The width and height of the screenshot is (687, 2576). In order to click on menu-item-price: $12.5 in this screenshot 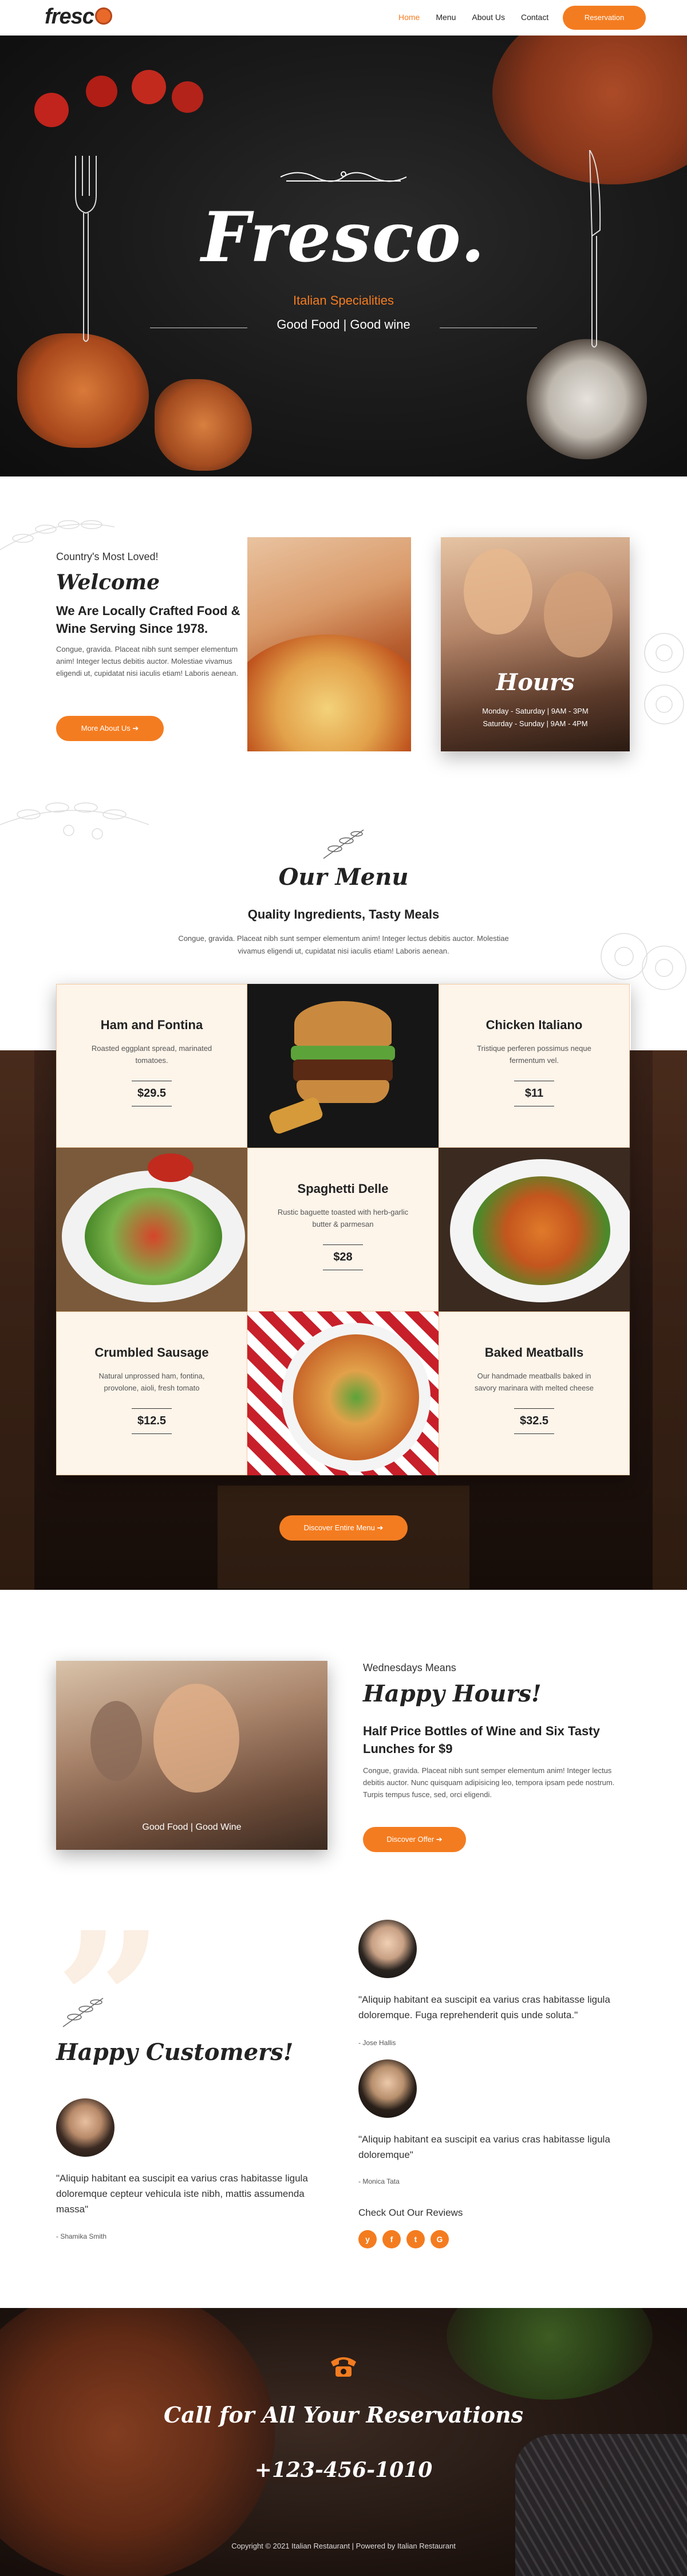, I will do `click(152, 1421)`.